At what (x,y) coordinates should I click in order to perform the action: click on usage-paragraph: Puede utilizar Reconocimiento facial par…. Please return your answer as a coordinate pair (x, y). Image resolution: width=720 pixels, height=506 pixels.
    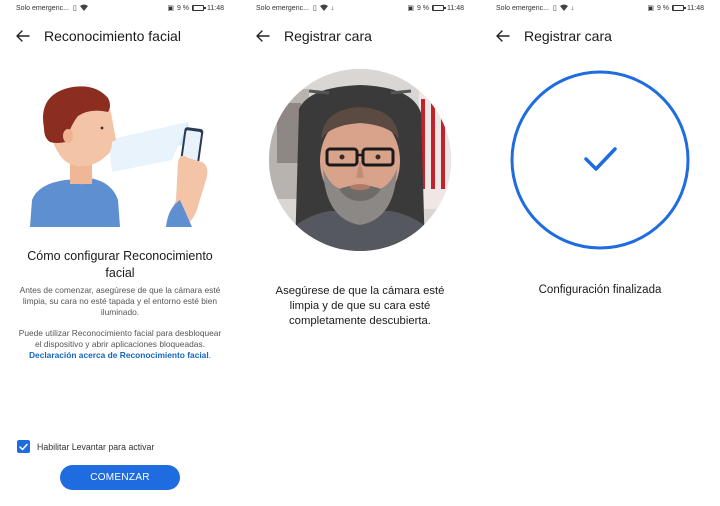
    Looking at the image, I should click on (120, 344).